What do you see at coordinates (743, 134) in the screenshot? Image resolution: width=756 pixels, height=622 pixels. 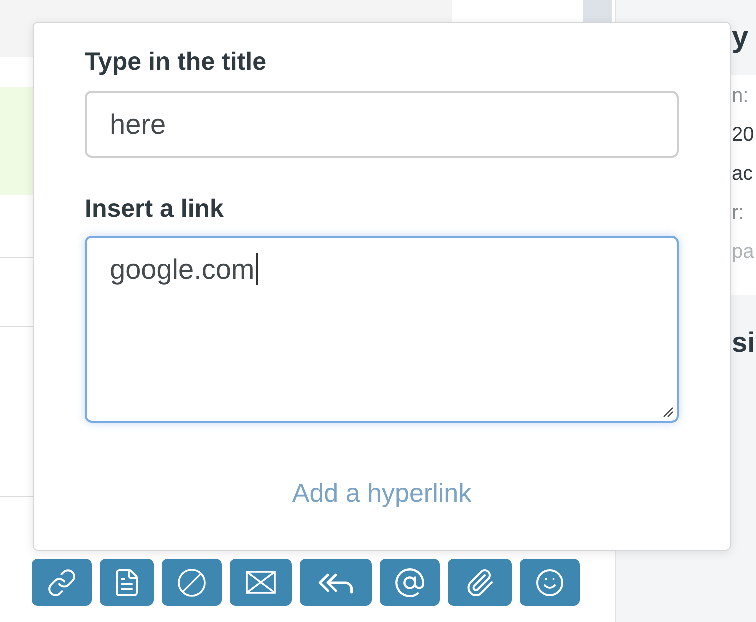 I see `detail-value: 20` at bounding box center [743, 134].